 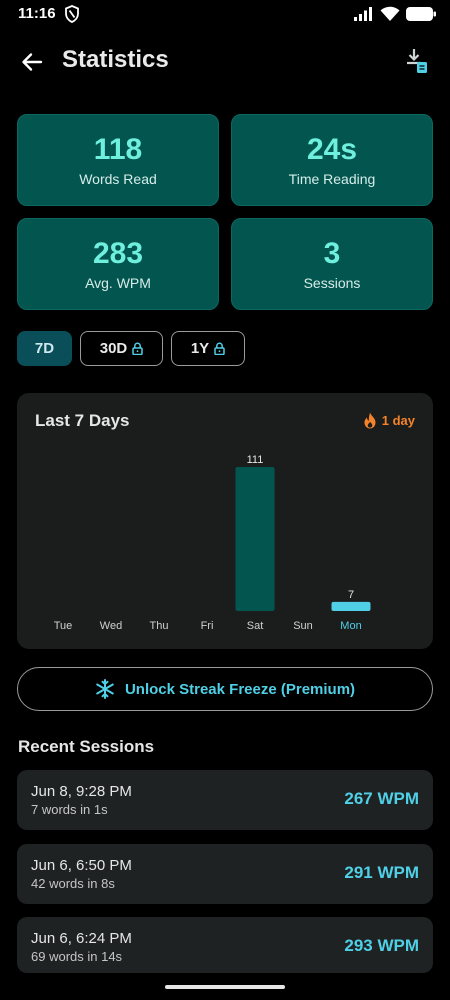 I want to click on status-icons, so click(x=395, y=13).